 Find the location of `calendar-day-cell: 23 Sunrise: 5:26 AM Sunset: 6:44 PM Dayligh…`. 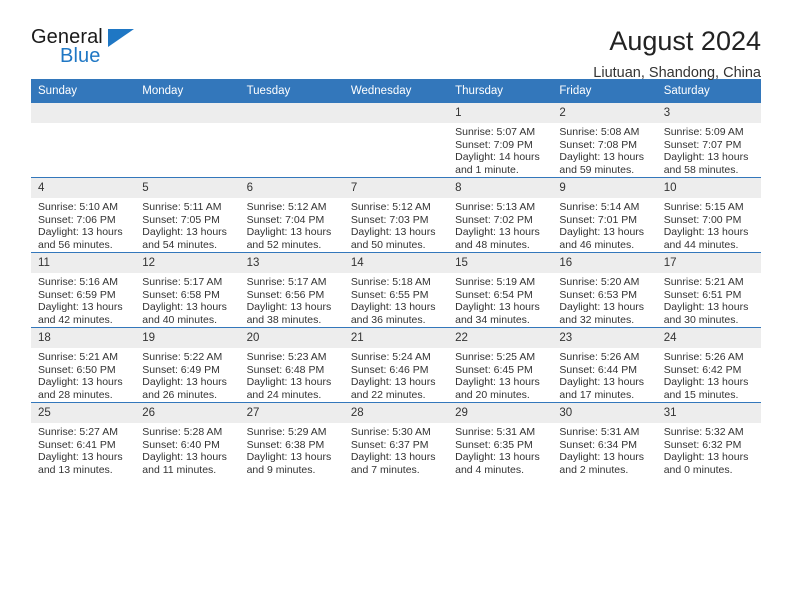

calendar-day-cell: 23 Sunrise: 5:26 AM Sunset: 6:44 PM Dayligh… is located at coordinates (604, 365).